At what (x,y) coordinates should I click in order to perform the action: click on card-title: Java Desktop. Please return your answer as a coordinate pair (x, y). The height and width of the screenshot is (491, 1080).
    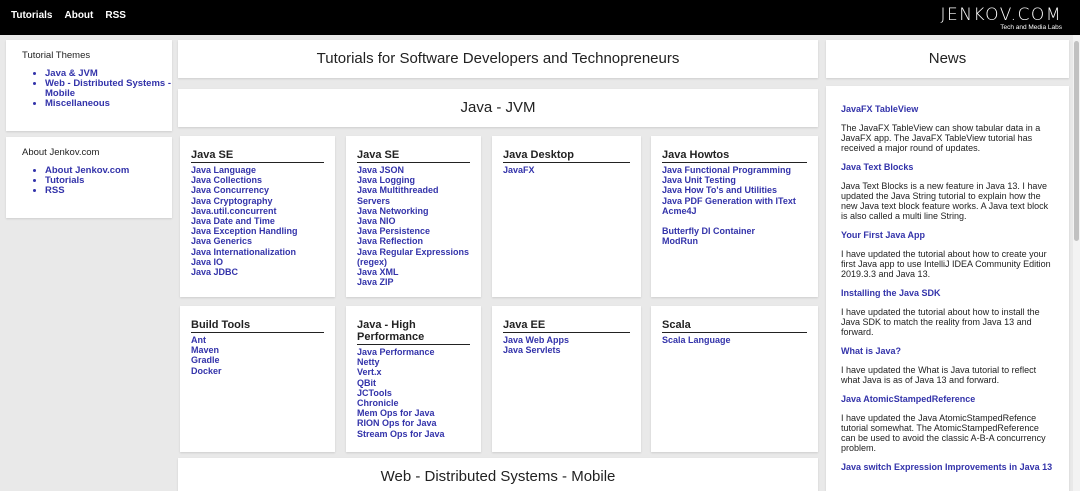
    Looking at the image, I should click on (566, 156).